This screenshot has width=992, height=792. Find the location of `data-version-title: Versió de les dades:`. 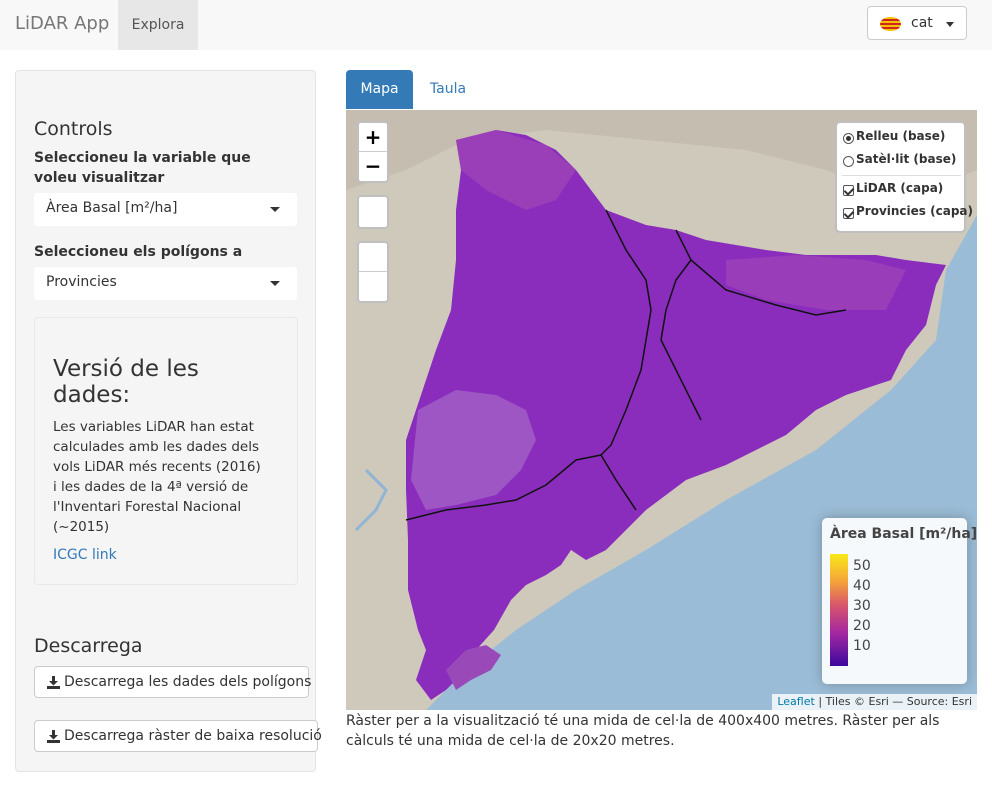

data-version-title: Versió de les dades: is located at coordinates (126, 382).